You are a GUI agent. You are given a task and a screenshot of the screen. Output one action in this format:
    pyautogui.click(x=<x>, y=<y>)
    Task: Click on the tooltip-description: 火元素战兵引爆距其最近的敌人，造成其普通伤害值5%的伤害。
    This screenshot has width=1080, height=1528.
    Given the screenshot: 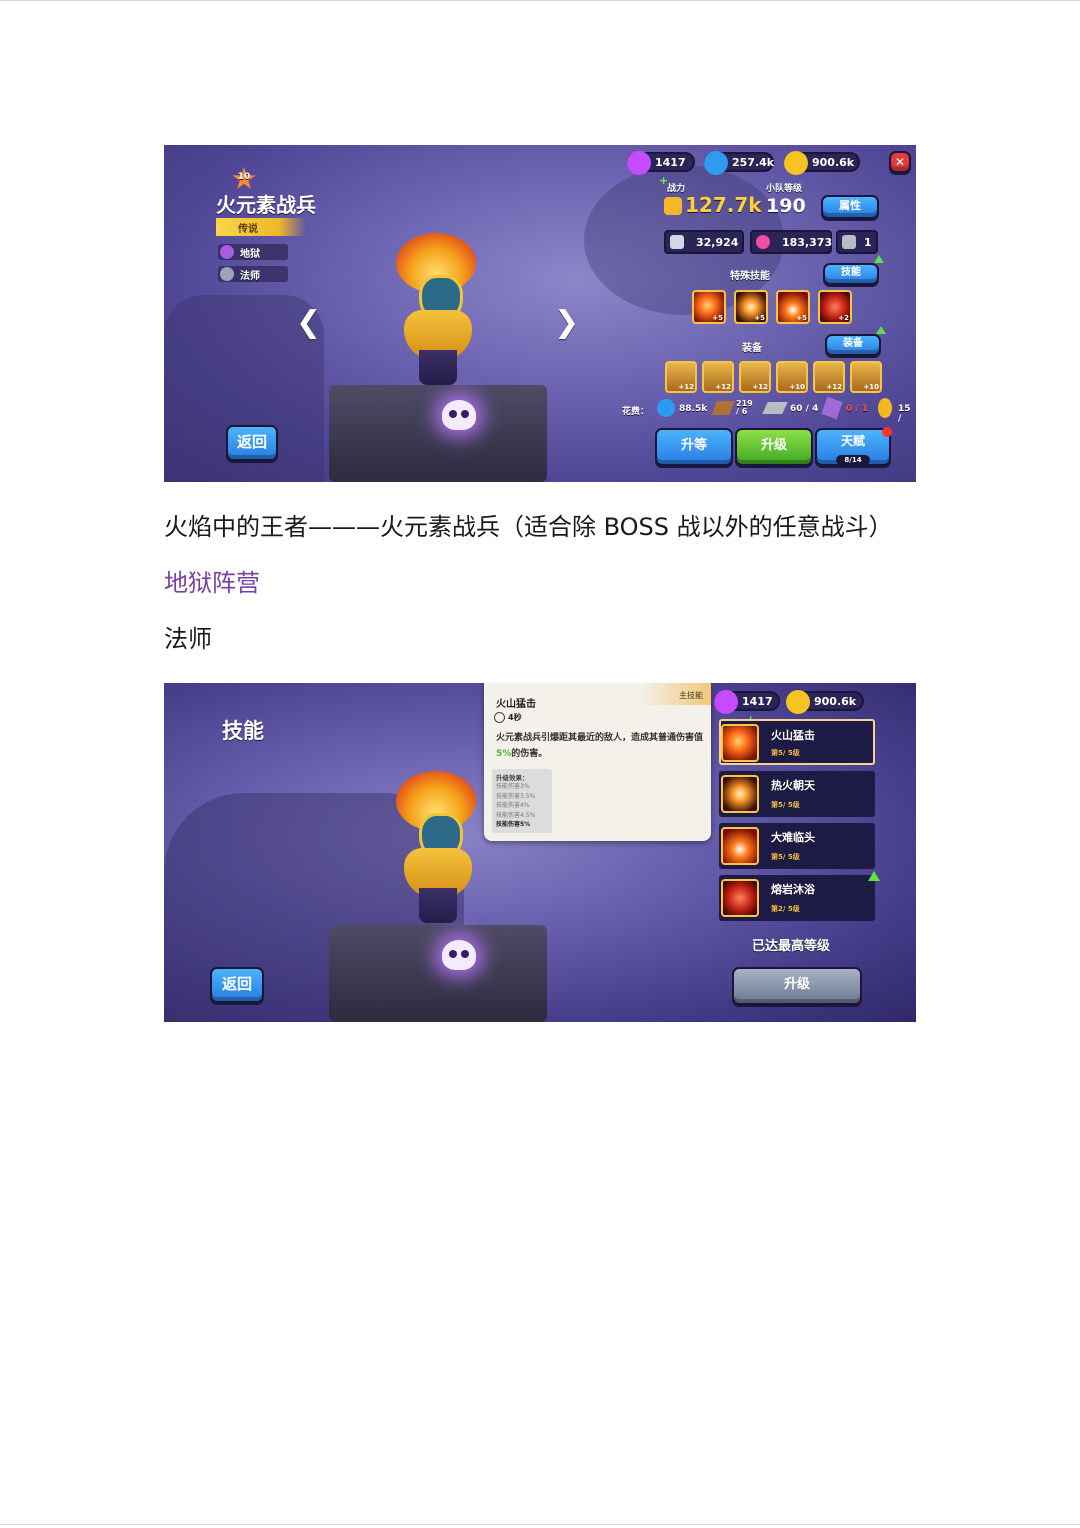 What is the action you would take?
    pyautogui.click(x=600, y=746)
    